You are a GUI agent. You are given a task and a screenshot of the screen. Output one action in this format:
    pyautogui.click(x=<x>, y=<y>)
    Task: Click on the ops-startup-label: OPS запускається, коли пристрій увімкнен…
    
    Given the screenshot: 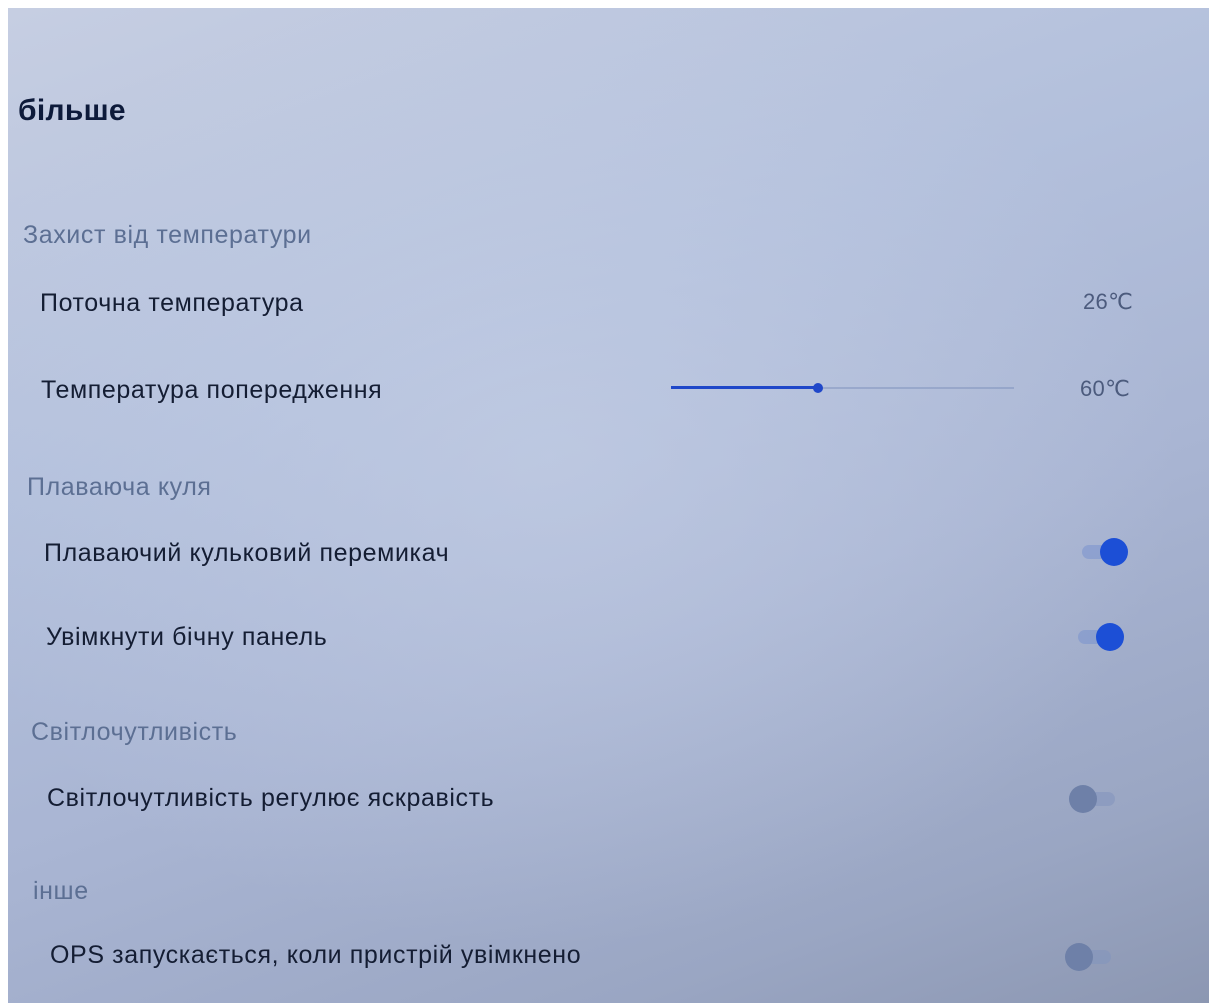 What is the action you would take?
    pyautogui.click(x=316, y=955)
    